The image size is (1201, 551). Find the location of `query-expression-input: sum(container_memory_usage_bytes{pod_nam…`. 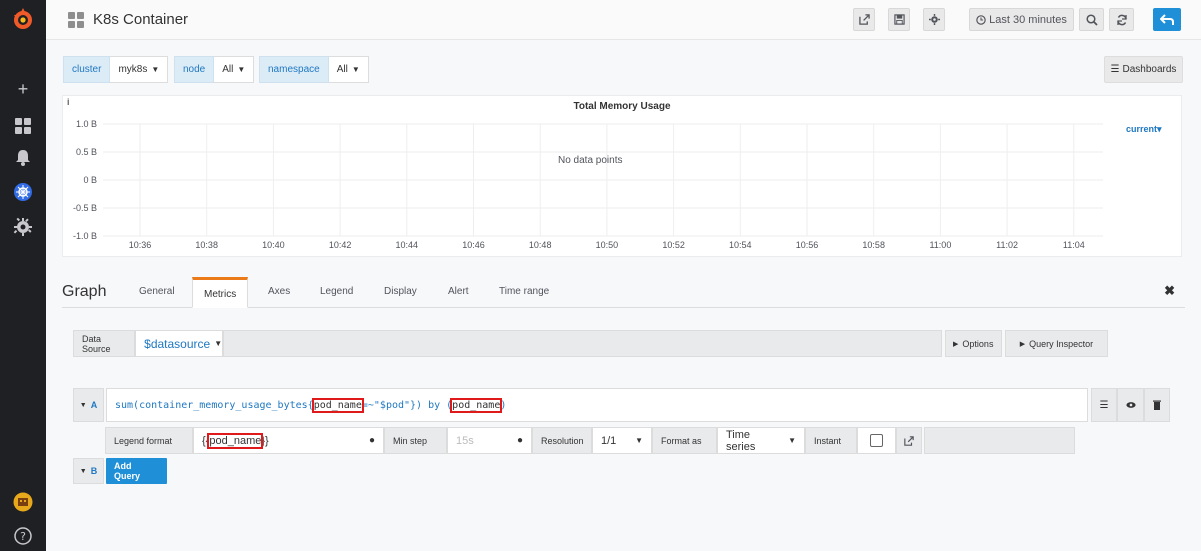

query-expression-input: sum(container_memory_usage_bytes{pod_nam… is located at coordinates (597, 405).